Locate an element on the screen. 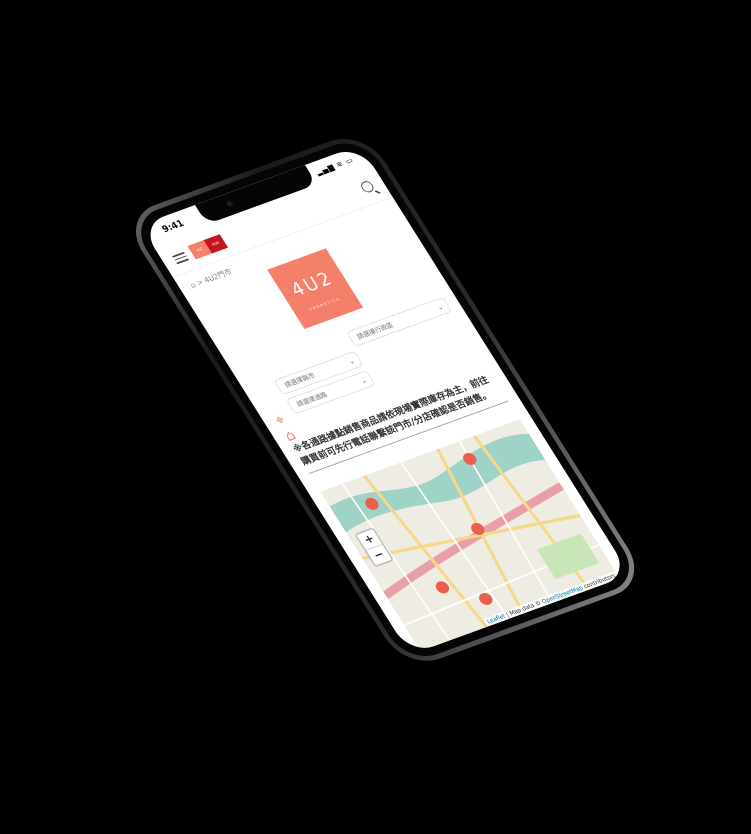  district-select-label: 請選擇行政區 is located at coordinates (375, 331).